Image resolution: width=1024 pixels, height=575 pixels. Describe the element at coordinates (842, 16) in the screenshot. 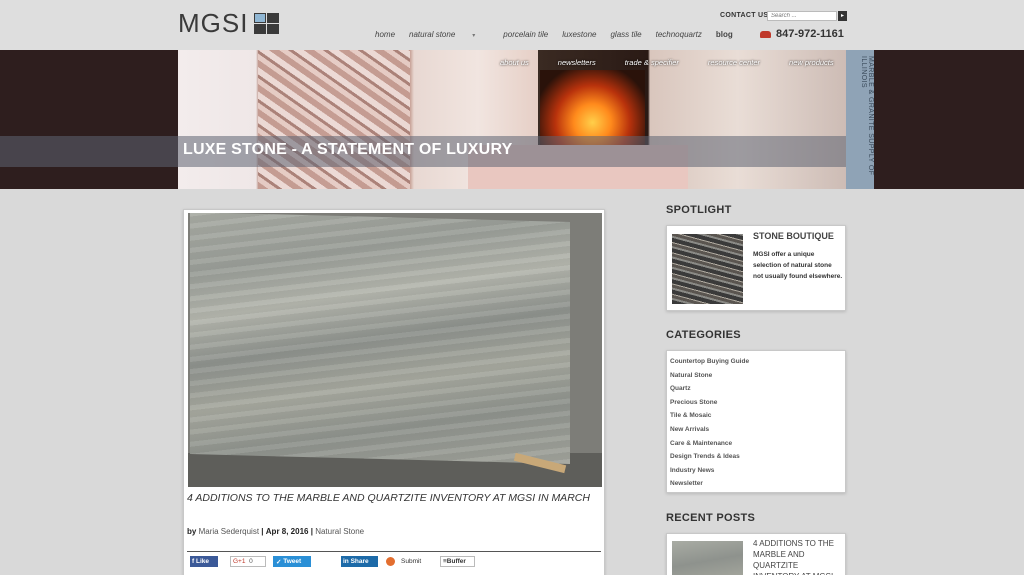

I see `search-button: ▸` at that location.